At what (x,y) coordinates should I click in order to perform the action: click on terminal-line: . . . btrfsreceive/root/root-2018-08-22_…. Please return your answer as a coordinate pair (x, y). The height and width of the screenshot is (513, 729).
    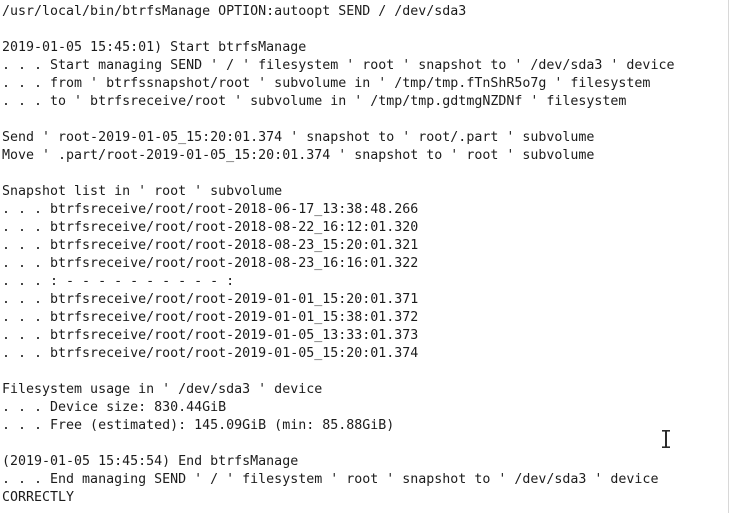
    Looking at the image, I should click on (210, 227).